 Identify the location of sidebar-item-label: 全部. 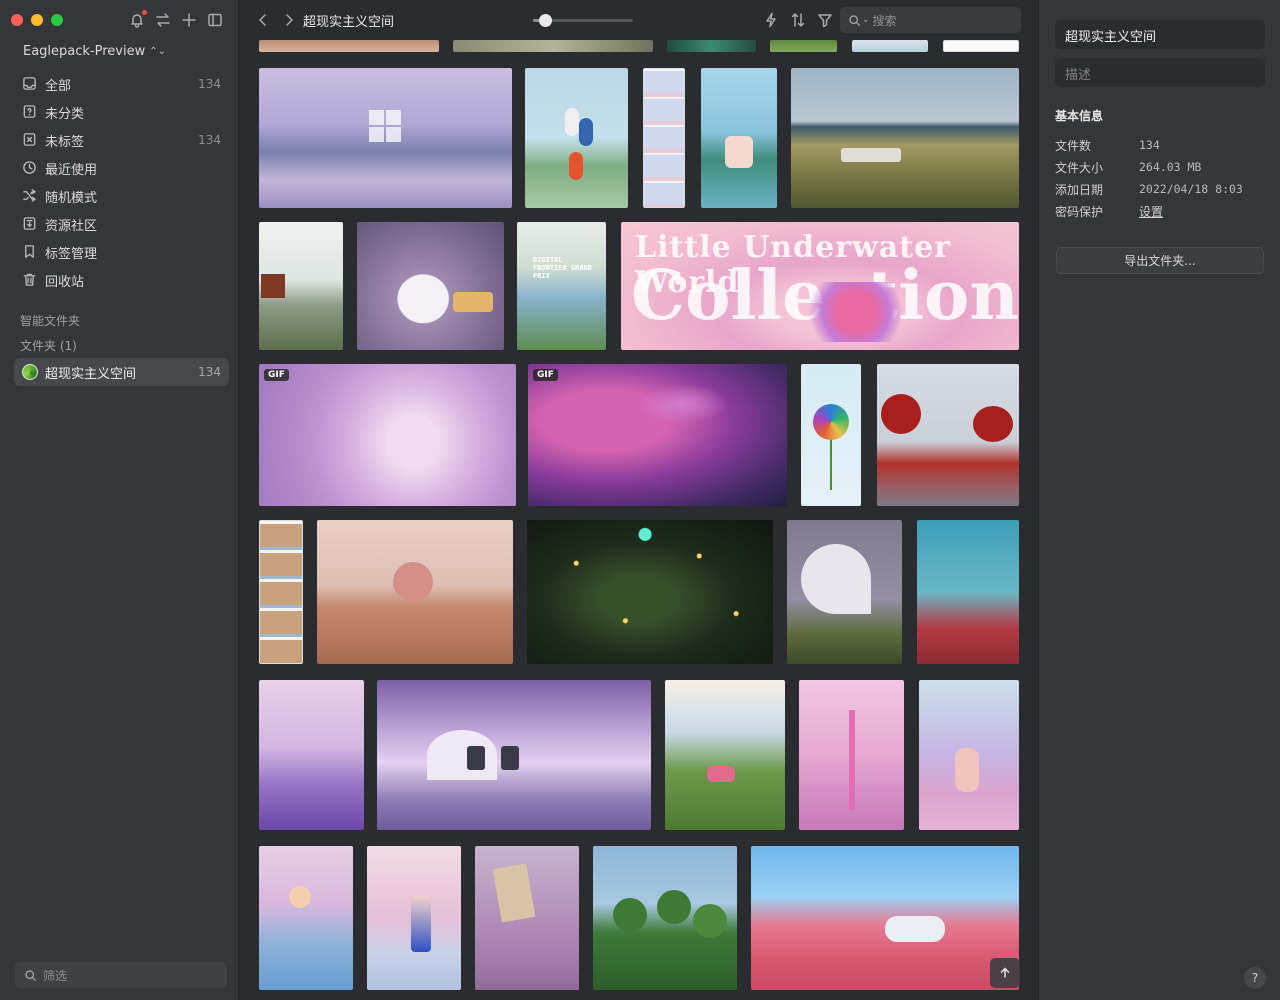
(58, 86).